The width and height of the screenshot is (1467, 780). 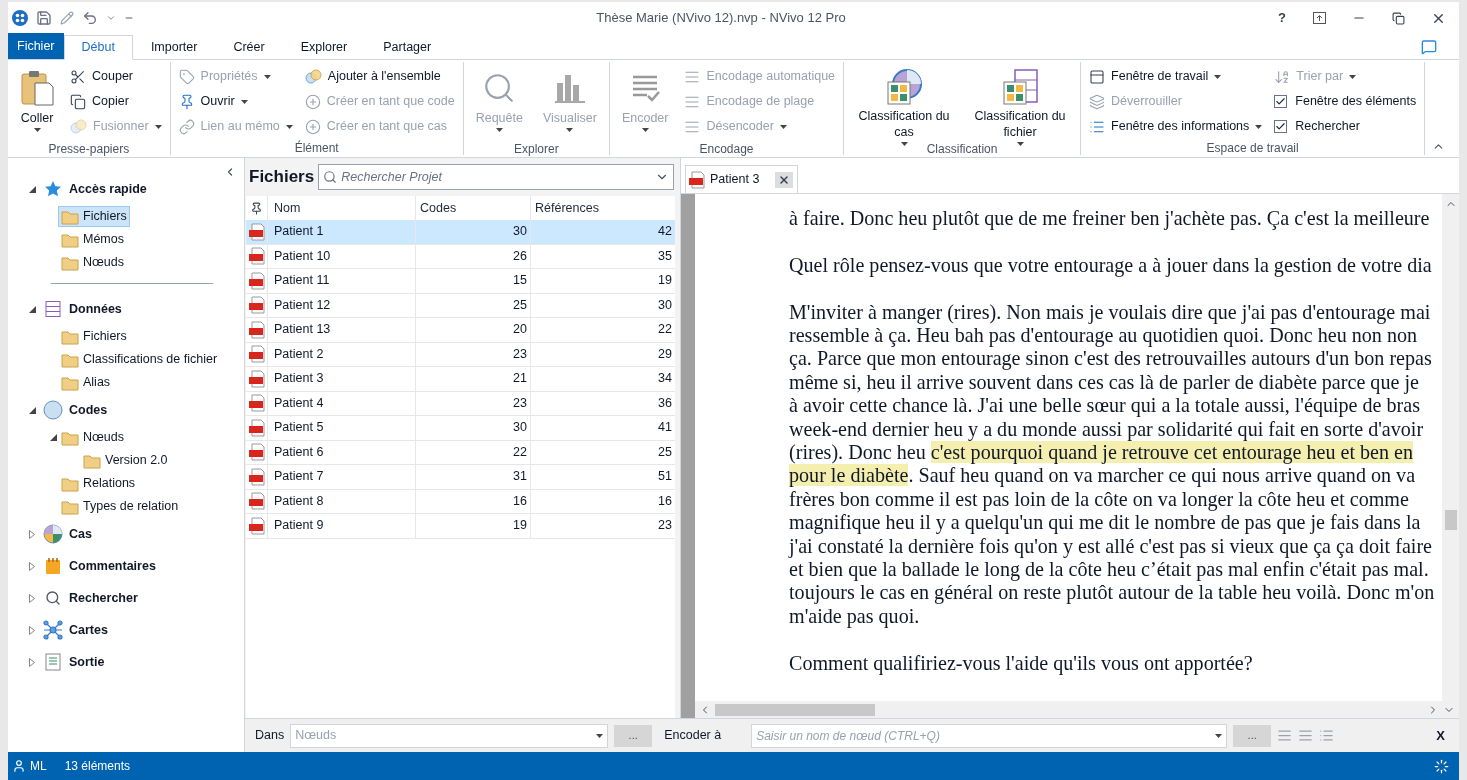 What do you see at coordinates (1398, 18) in the screenshot?
I see `restore-icon` at bounding box center [1398, 18].